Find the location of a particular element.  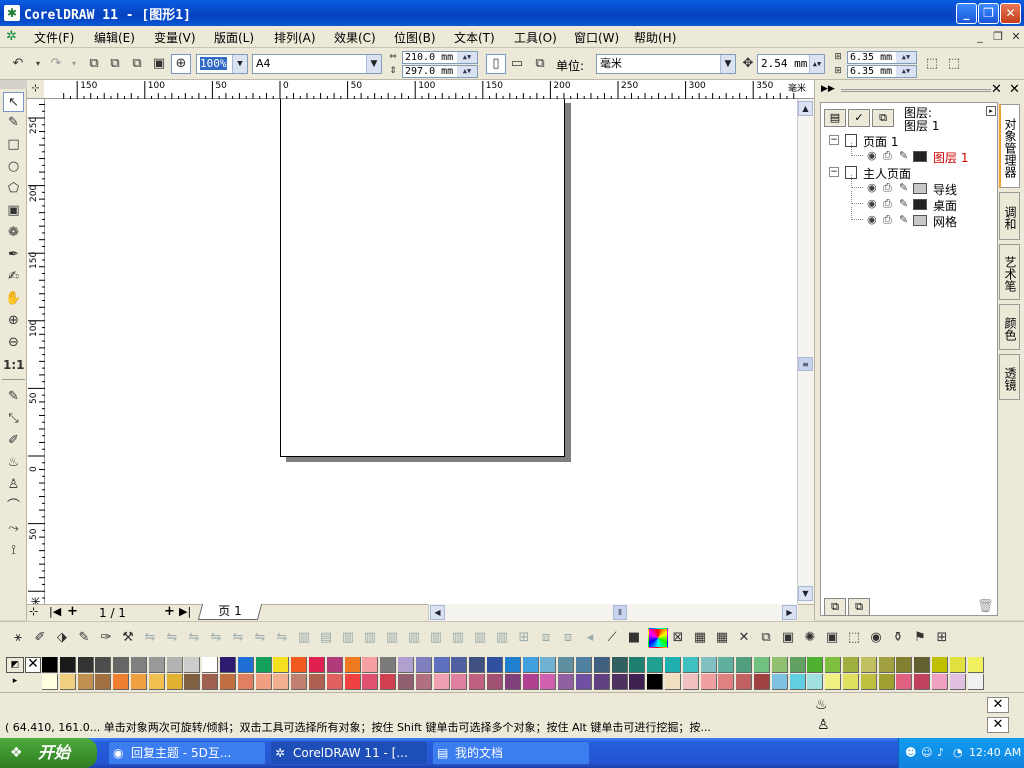

page-layout-icon: ⧉ is located at coordinates (540, 64).